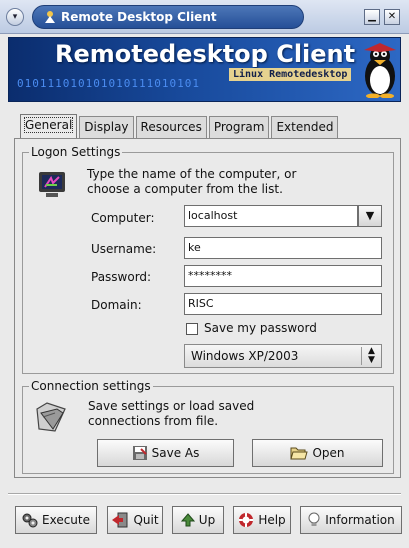 The image size is (409, 548). I want to click on connection-description-line2: connections from file., so click(153, 421).